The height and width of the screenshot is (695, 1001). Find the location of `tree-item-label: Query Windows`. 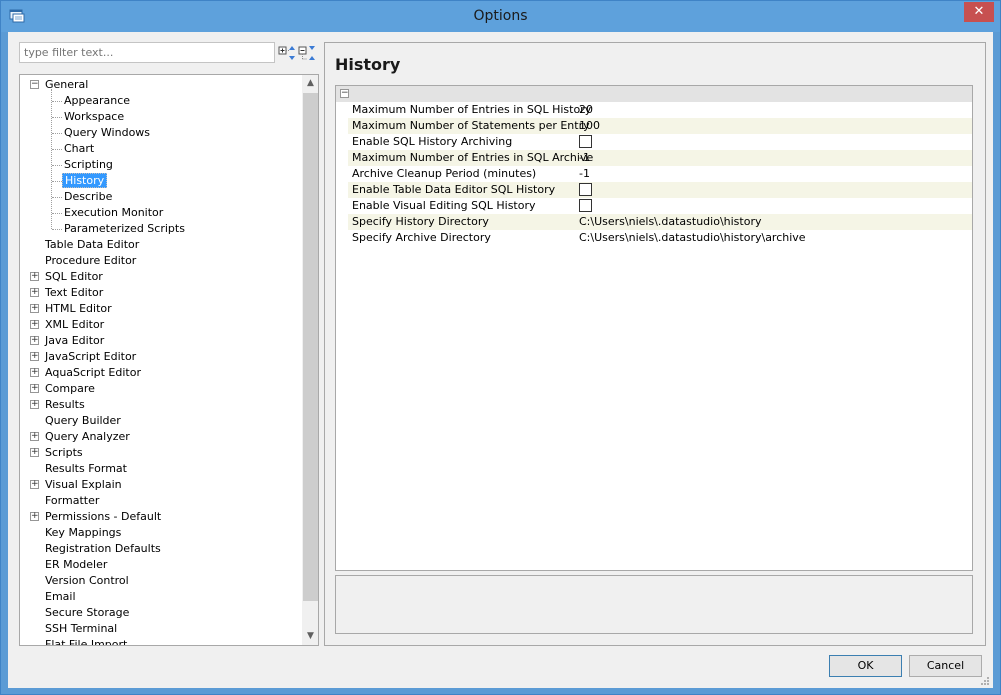

tree-item-label: Query Windows is located at coordinates (107, 132).